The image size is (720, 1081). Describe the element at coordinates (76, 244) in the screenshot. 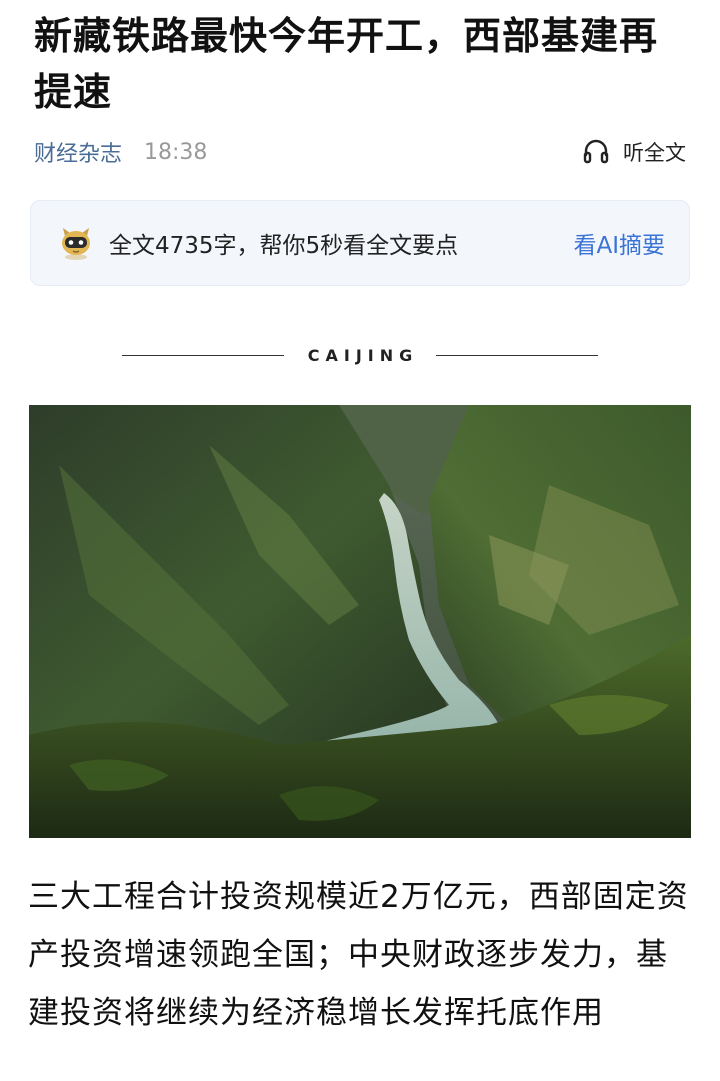

I see `ai-robot-avatar-icon` at that location.